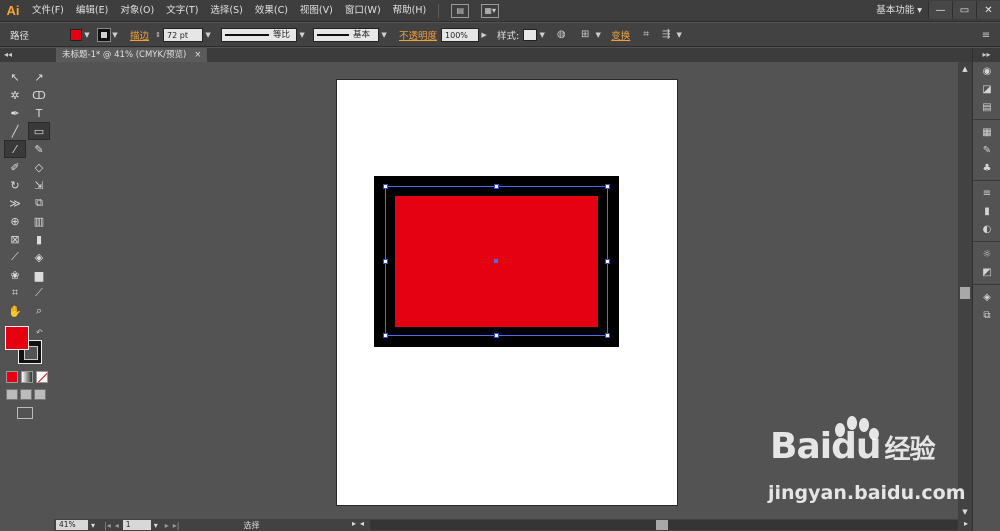 This screenshot has width=1000, height=531. Describe the element at coordinates (39, 332) in the screenshot. I see `swap-fill-stroke-icon: ↶` at that location.